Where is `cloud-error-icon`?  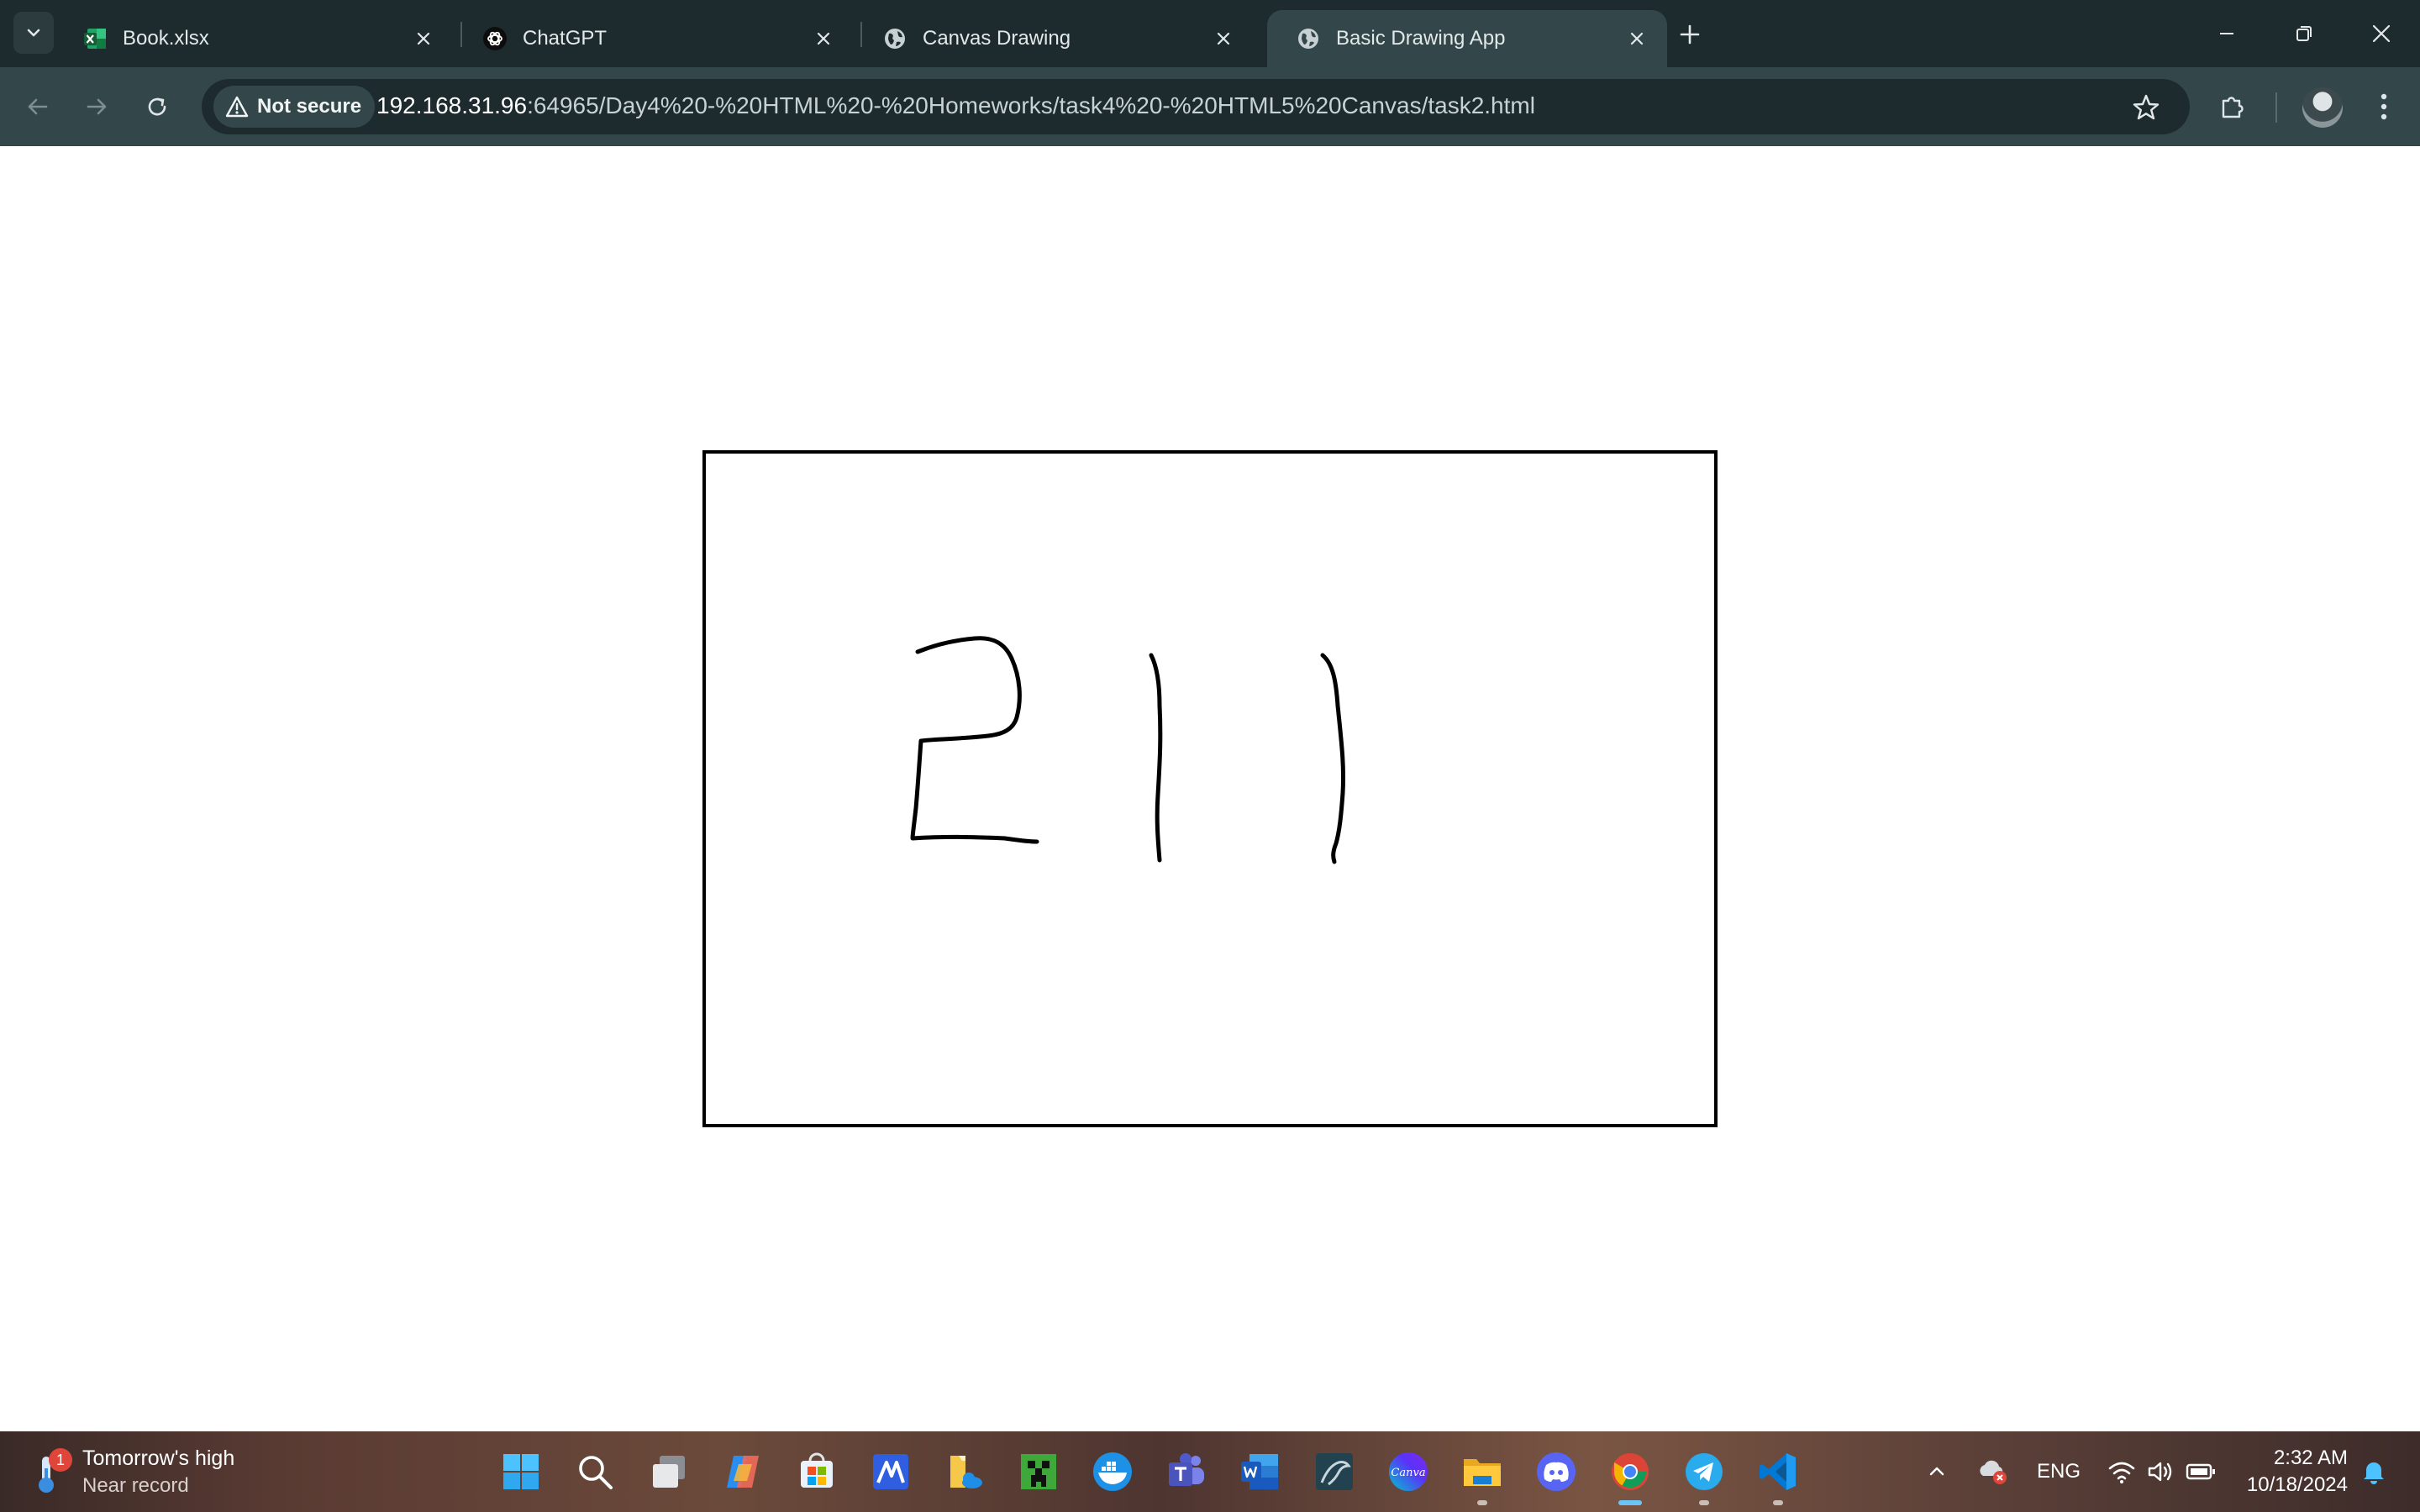 cloud-error-icon is located at coordinates (1993, 1472).